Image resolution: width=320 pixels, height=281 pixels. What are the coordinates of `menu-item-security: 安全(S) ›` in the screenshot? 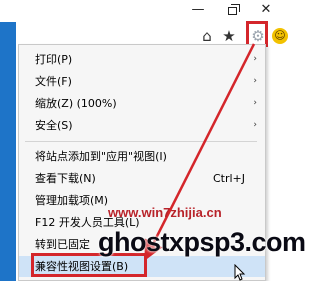 It's located at (142, 125).